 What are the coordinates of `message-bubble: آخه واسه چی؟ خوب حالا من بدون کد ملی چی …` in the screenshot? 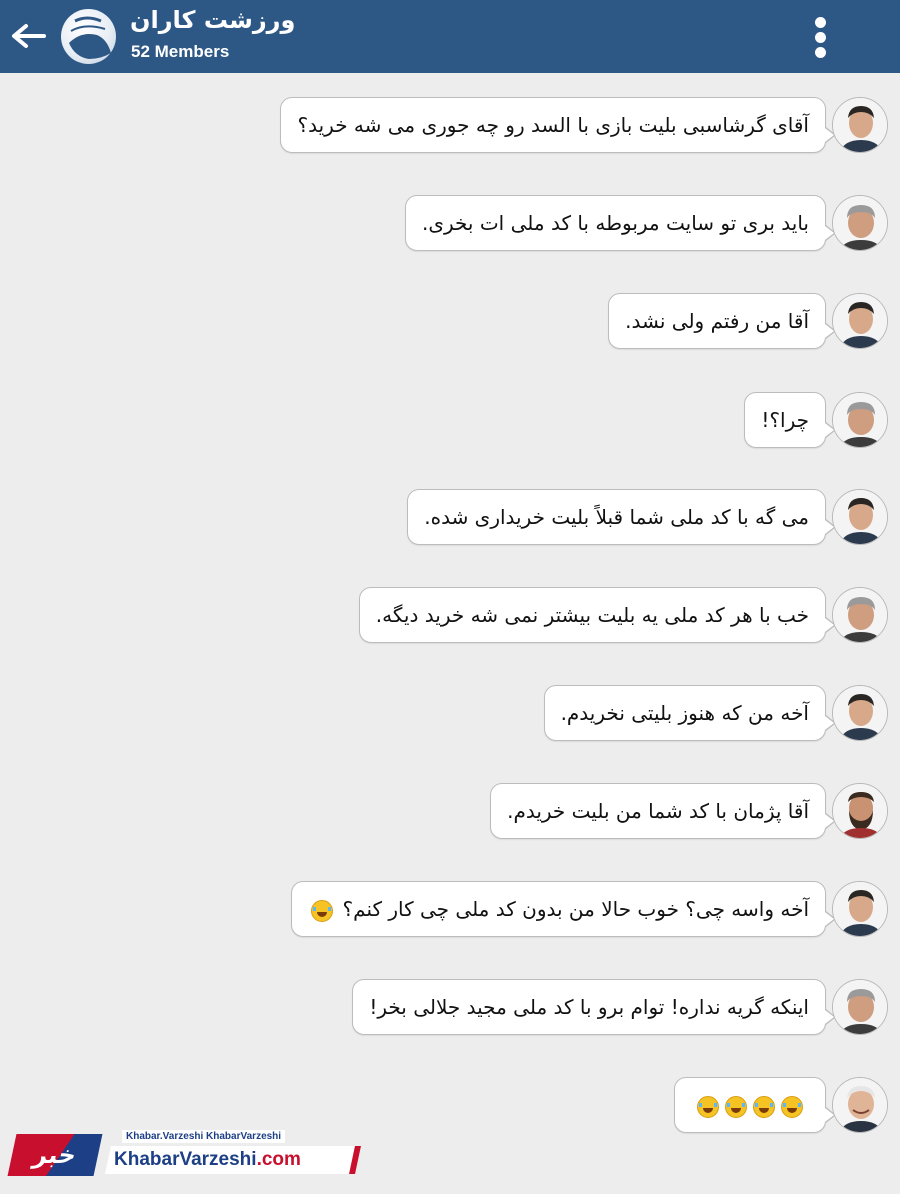 It's located at (563, 909).